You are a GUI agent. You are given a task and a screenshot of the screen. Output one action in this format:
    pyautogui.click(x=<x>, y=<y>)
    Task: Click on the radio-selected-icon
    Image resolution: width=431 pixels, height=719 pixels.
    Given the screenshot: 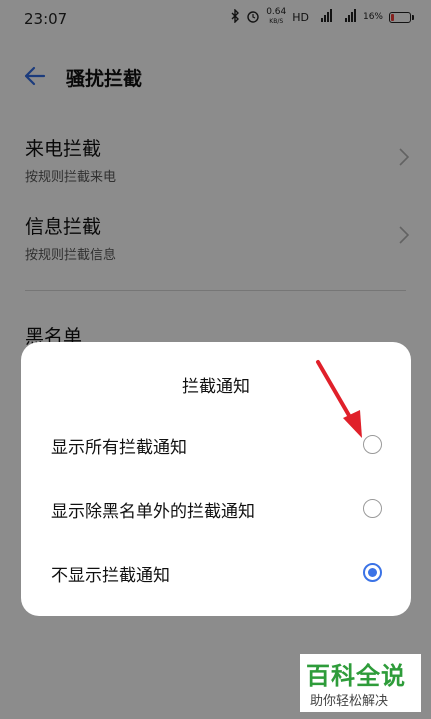 What is the action you would take?
    pyautogui.click(x=372, y=572)
    